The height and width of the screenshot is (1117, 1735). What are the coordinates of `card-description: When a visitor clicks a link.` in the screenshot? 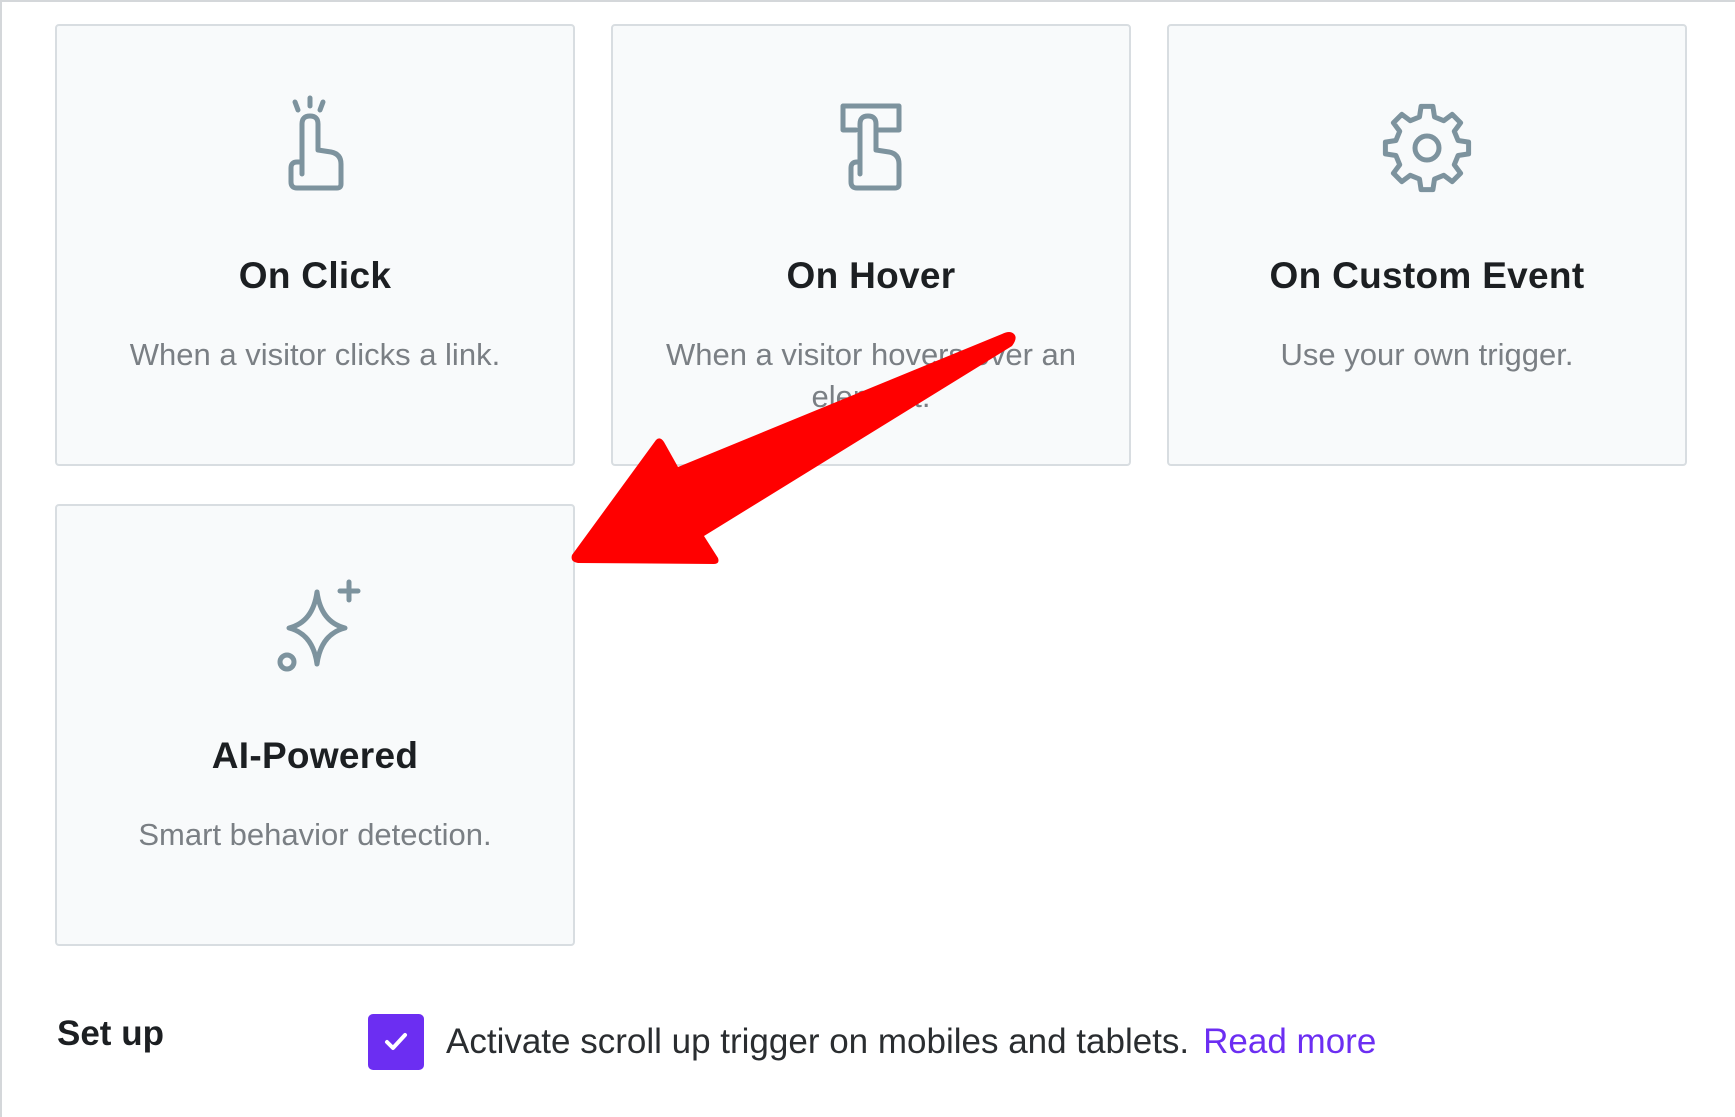 It's located at (315, 354).